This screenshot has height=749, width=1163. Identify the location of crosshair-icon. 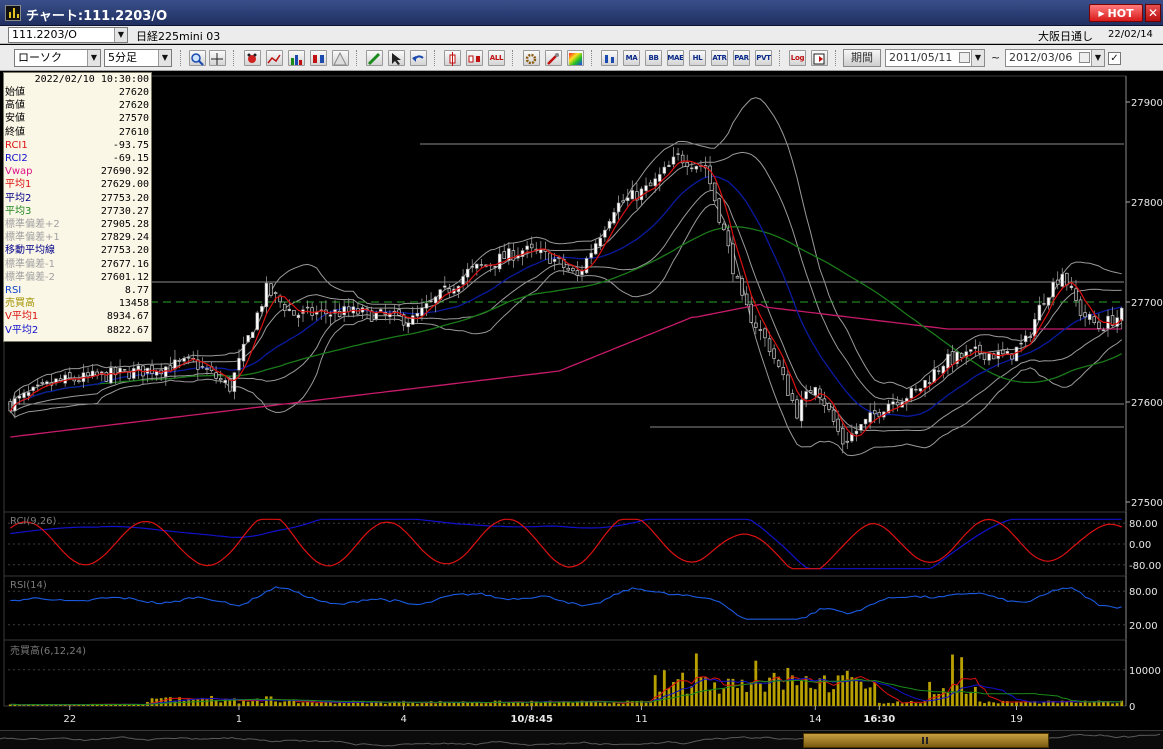
(217, 58).